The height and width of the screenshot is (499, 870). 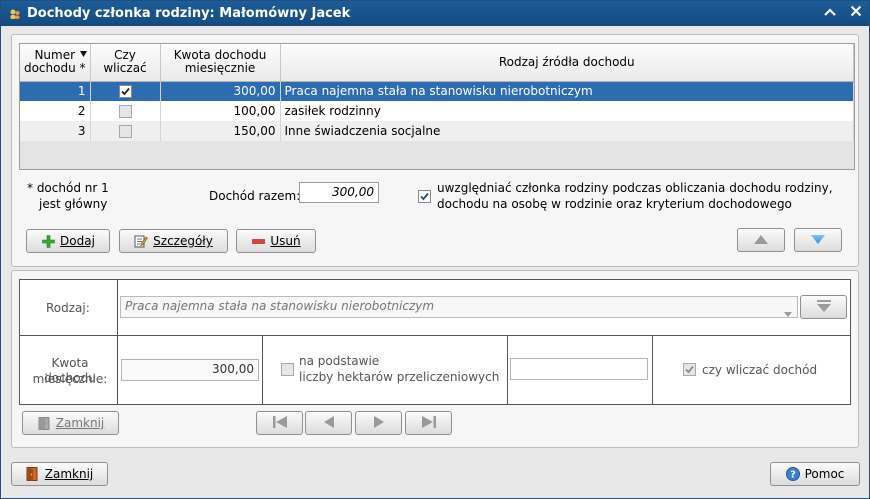 What do you see at coordinates (339, 192) in the screenshot?
I see `total-income-field: 300,00` at bounding box center [339, 192].